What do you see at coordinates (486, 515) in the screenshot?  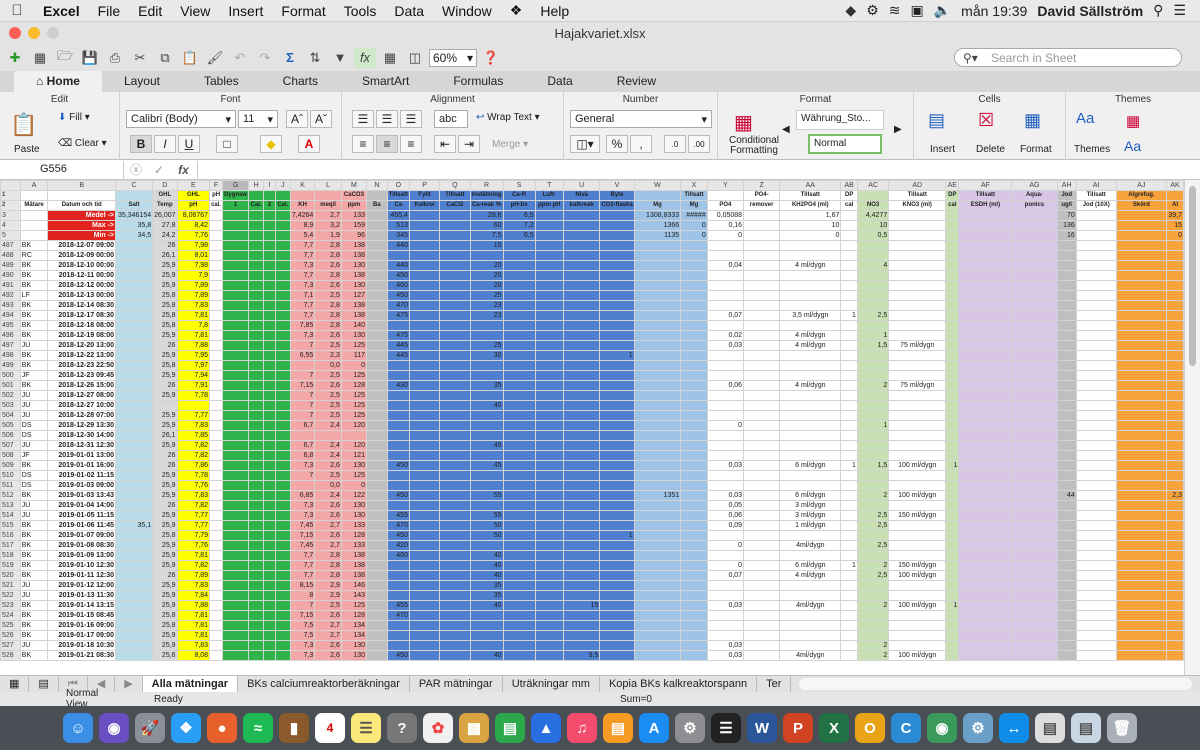 I see `data-cell: 55` at bounding box center [486, 515].